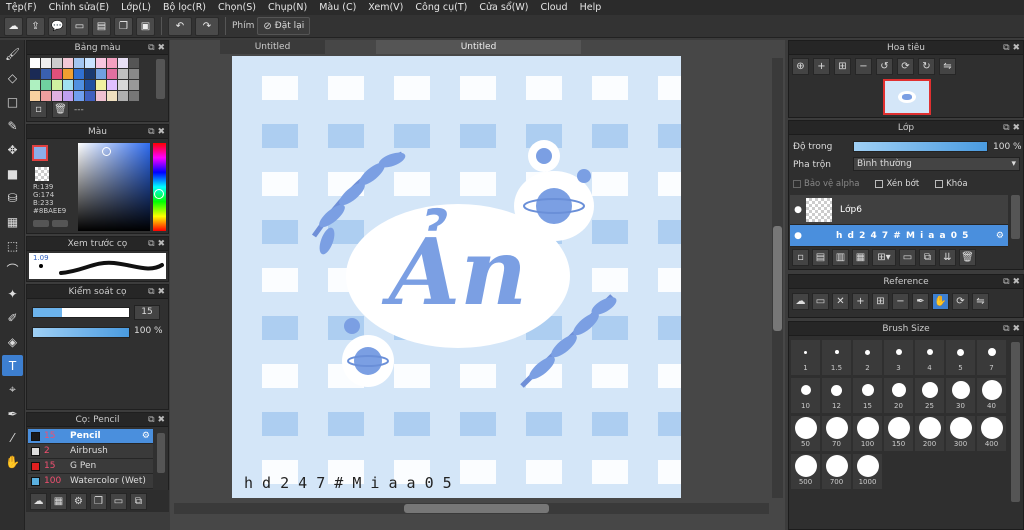  I want to click on new-folder-icon: ▭, so click(907, 257).